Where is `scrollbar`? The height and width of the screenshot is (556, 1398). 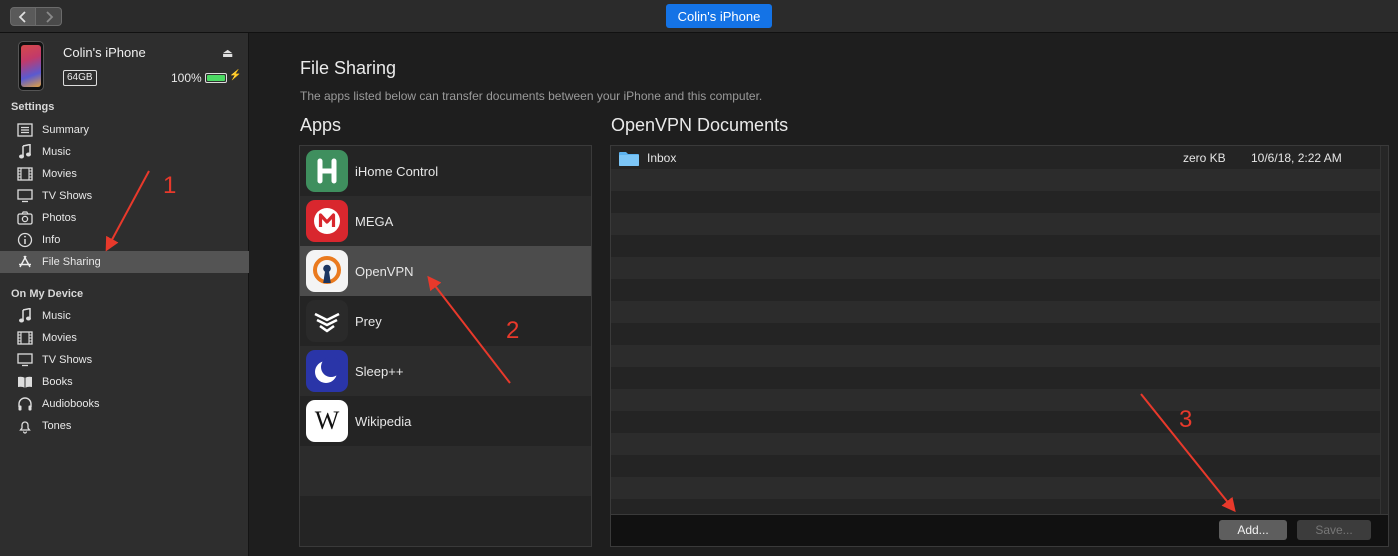 scrollbar is located at coordinates (1384, 330).